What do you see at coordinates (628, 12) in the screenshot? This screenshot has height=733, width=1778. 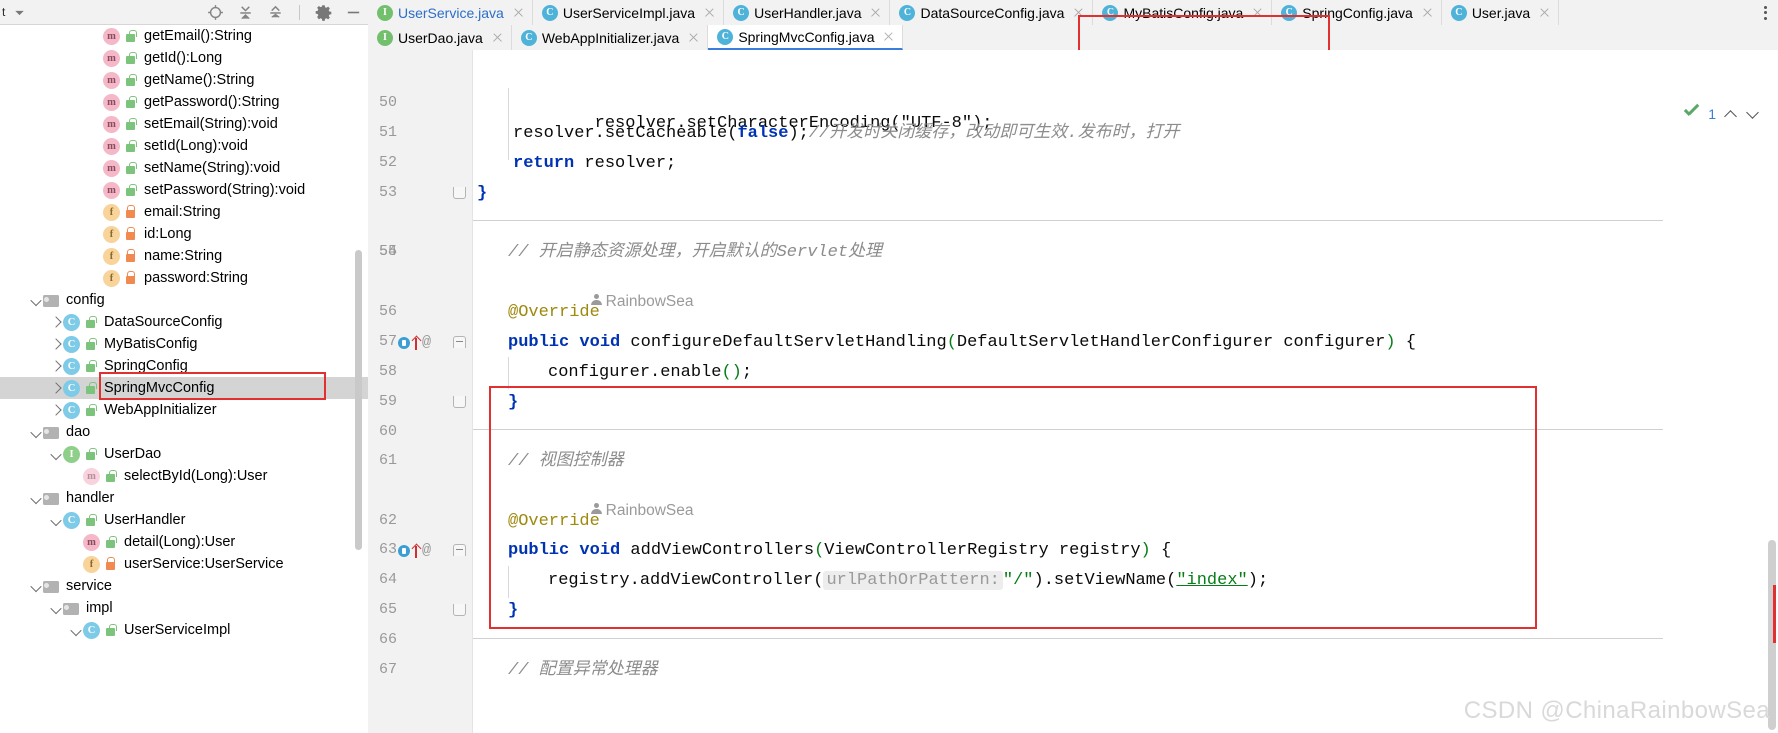 I see `editor-tab: C UserServiceImpl.java` at bounding box center [628, 12].